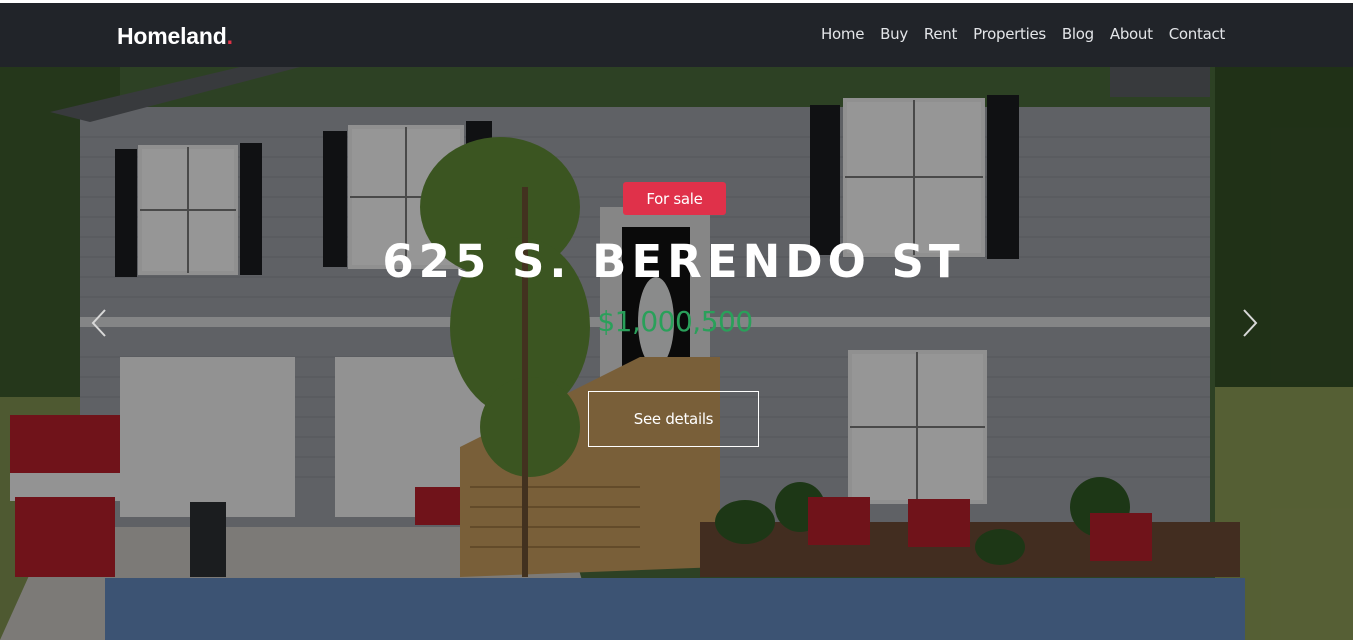 Image resolution: width=1353 pixels, height=640 pixels. I want to click on for-sale-badge: For sale, so click(674, 198).